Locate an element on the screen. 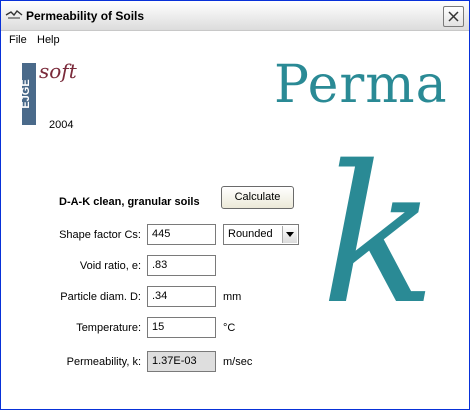 Image resolution: width=470 pixels, height=410 pixels. dropdown-arrow is located at coordinates (289, 234).